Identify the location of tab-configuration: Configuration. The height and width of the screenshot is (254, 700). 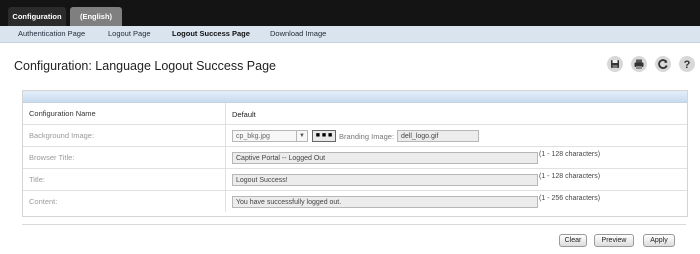
(37, 16).